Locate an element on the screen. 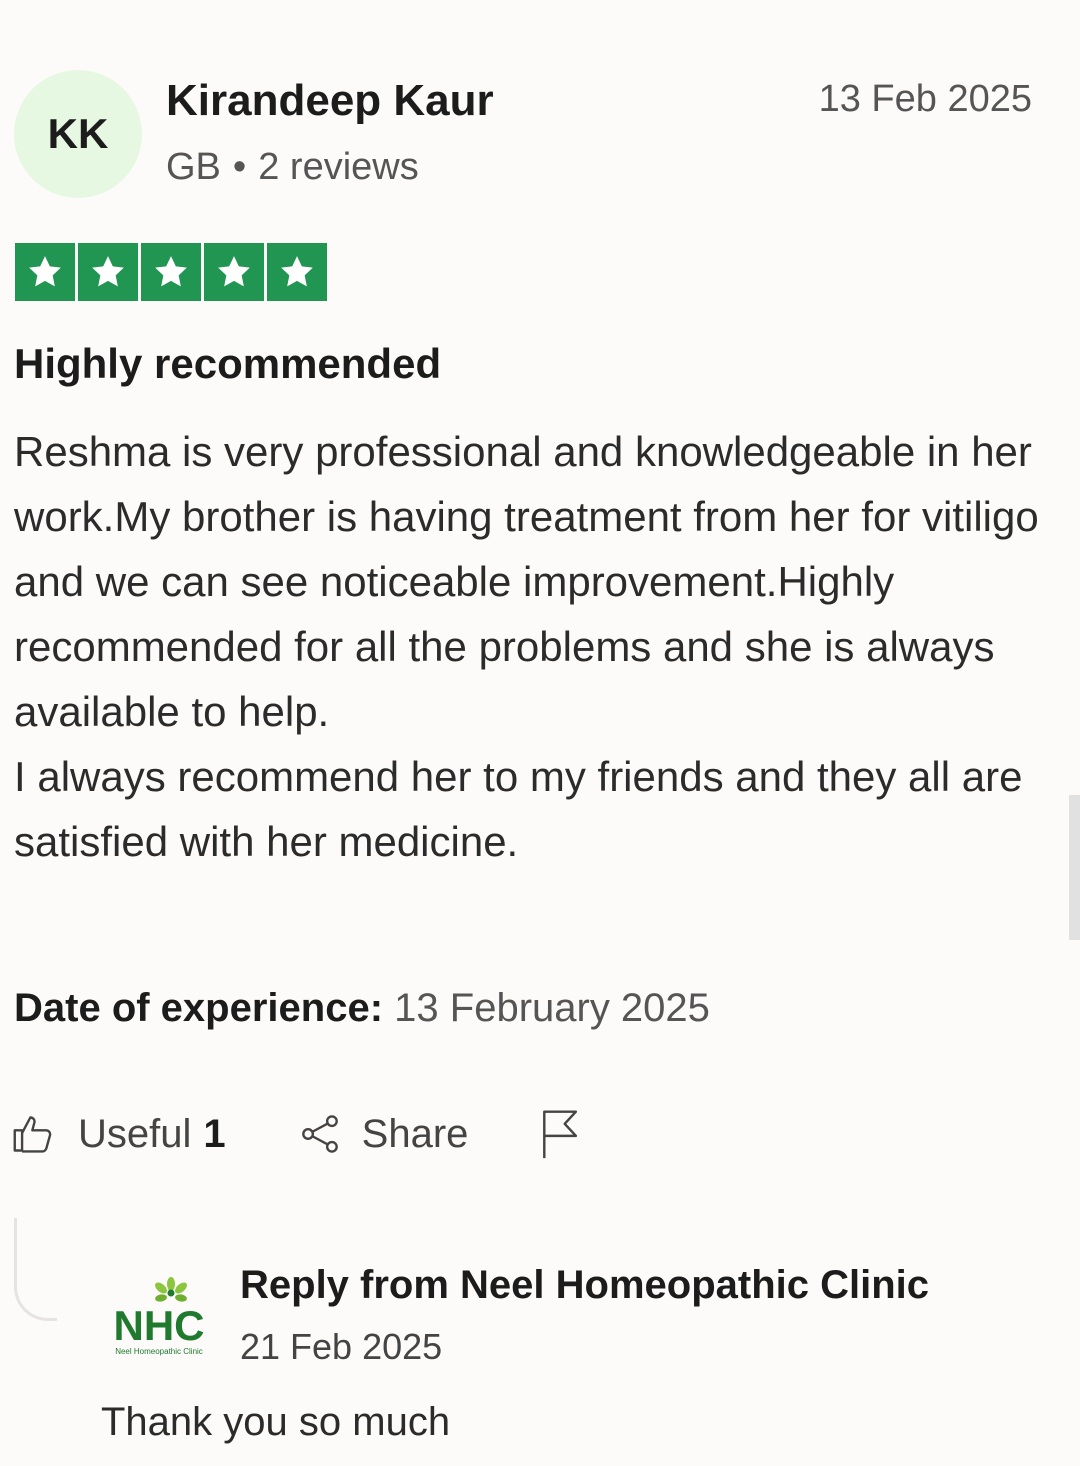 This screenshot has width=1080, height=1466. useful-button: Useful 1 is located at coordinates (119, 1134).